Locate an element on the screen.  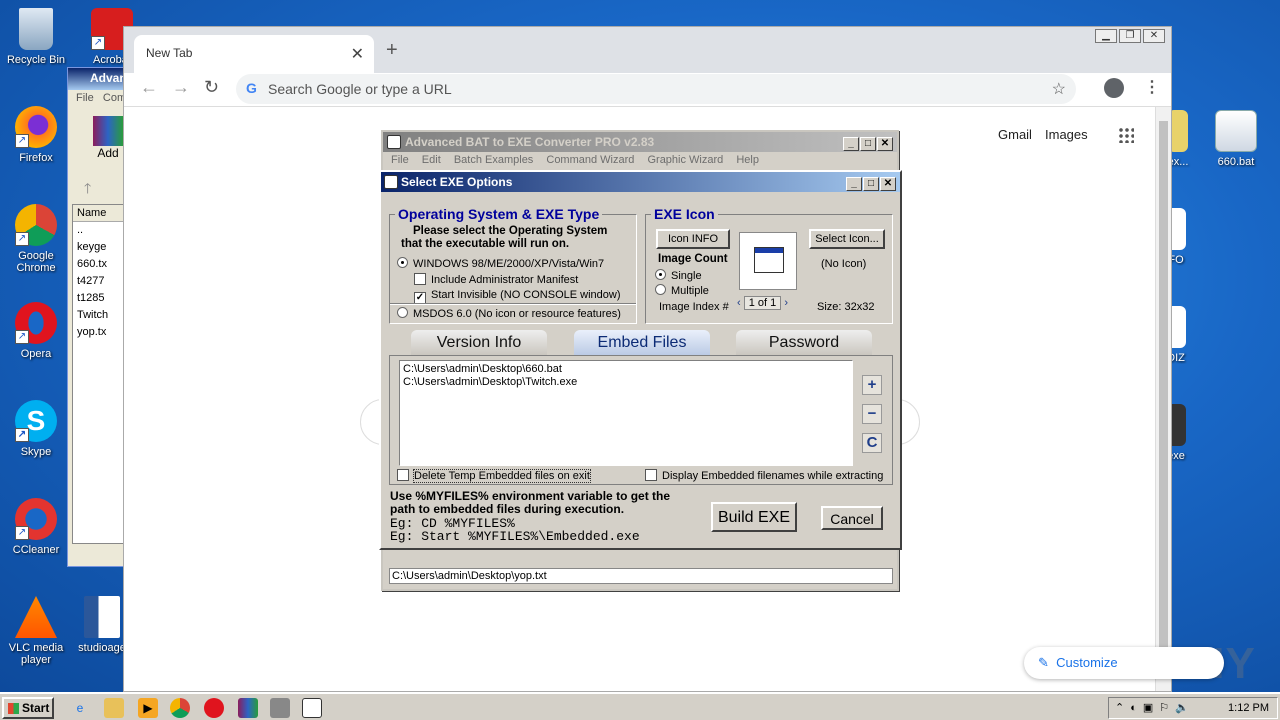
multiple-radio: Multiple is located at coordinates (682, 290).